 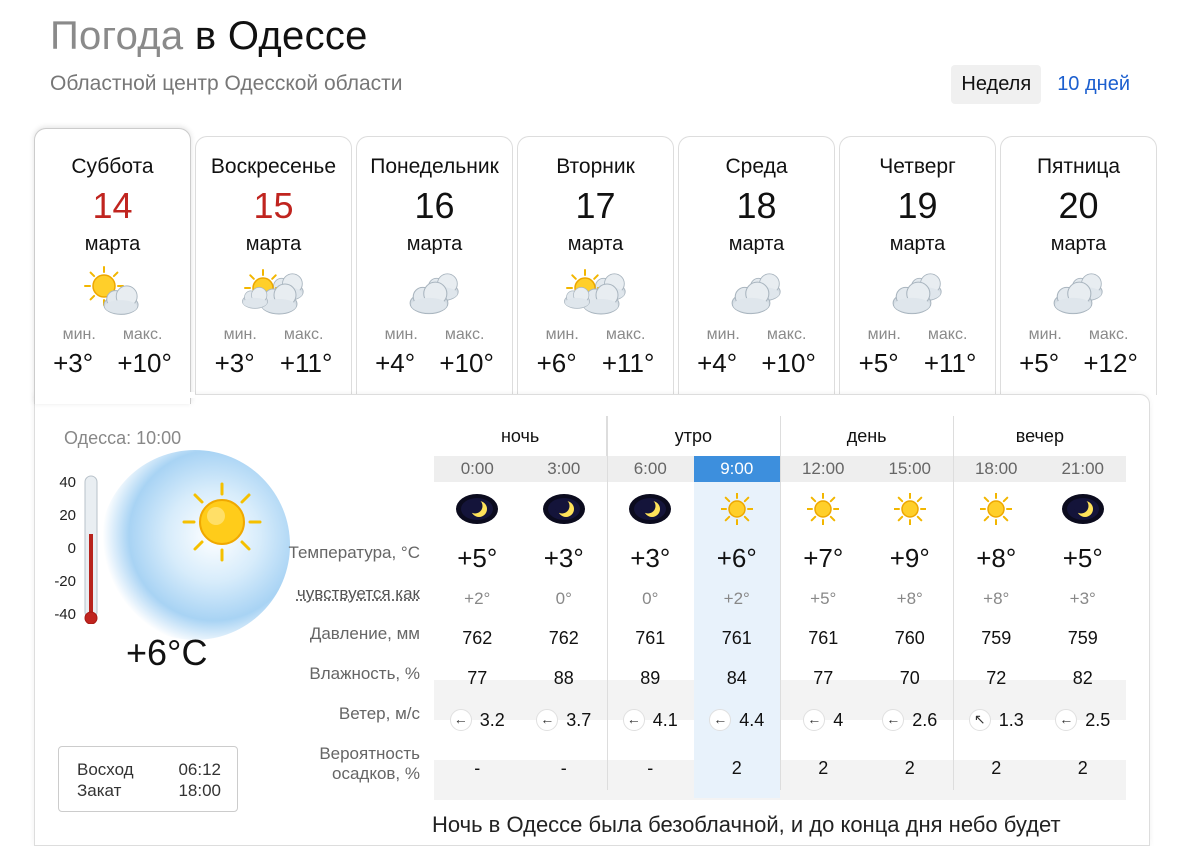 What do you see at coordinates (273, 265) in the screenshot?
I see `day-tab-15: Воскресенье 15 марта мин. макс. +3° +11°` at bounding box center [273, 265].